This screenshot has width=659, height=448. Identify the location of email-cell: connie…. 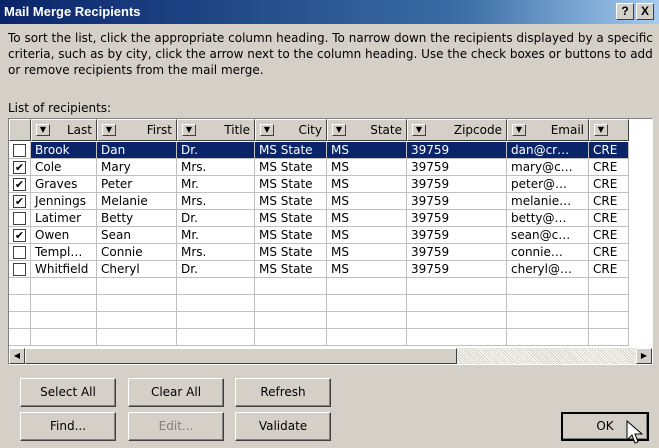
(548, 252).